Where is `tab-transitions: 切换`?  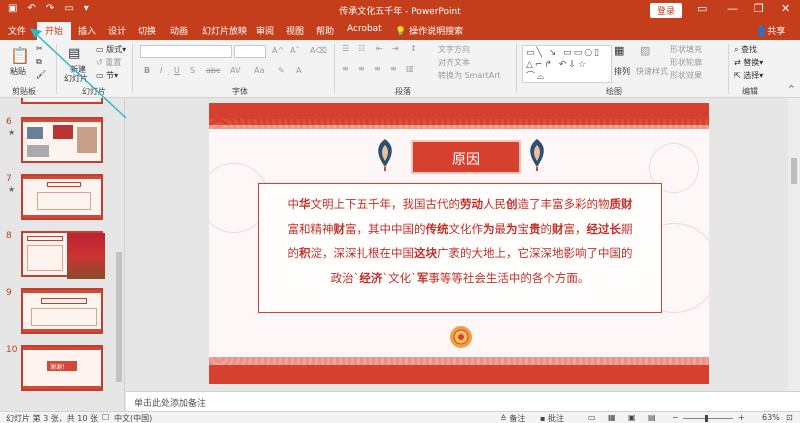 tab-transitions: 切换 is located at coordinates (147, 30).